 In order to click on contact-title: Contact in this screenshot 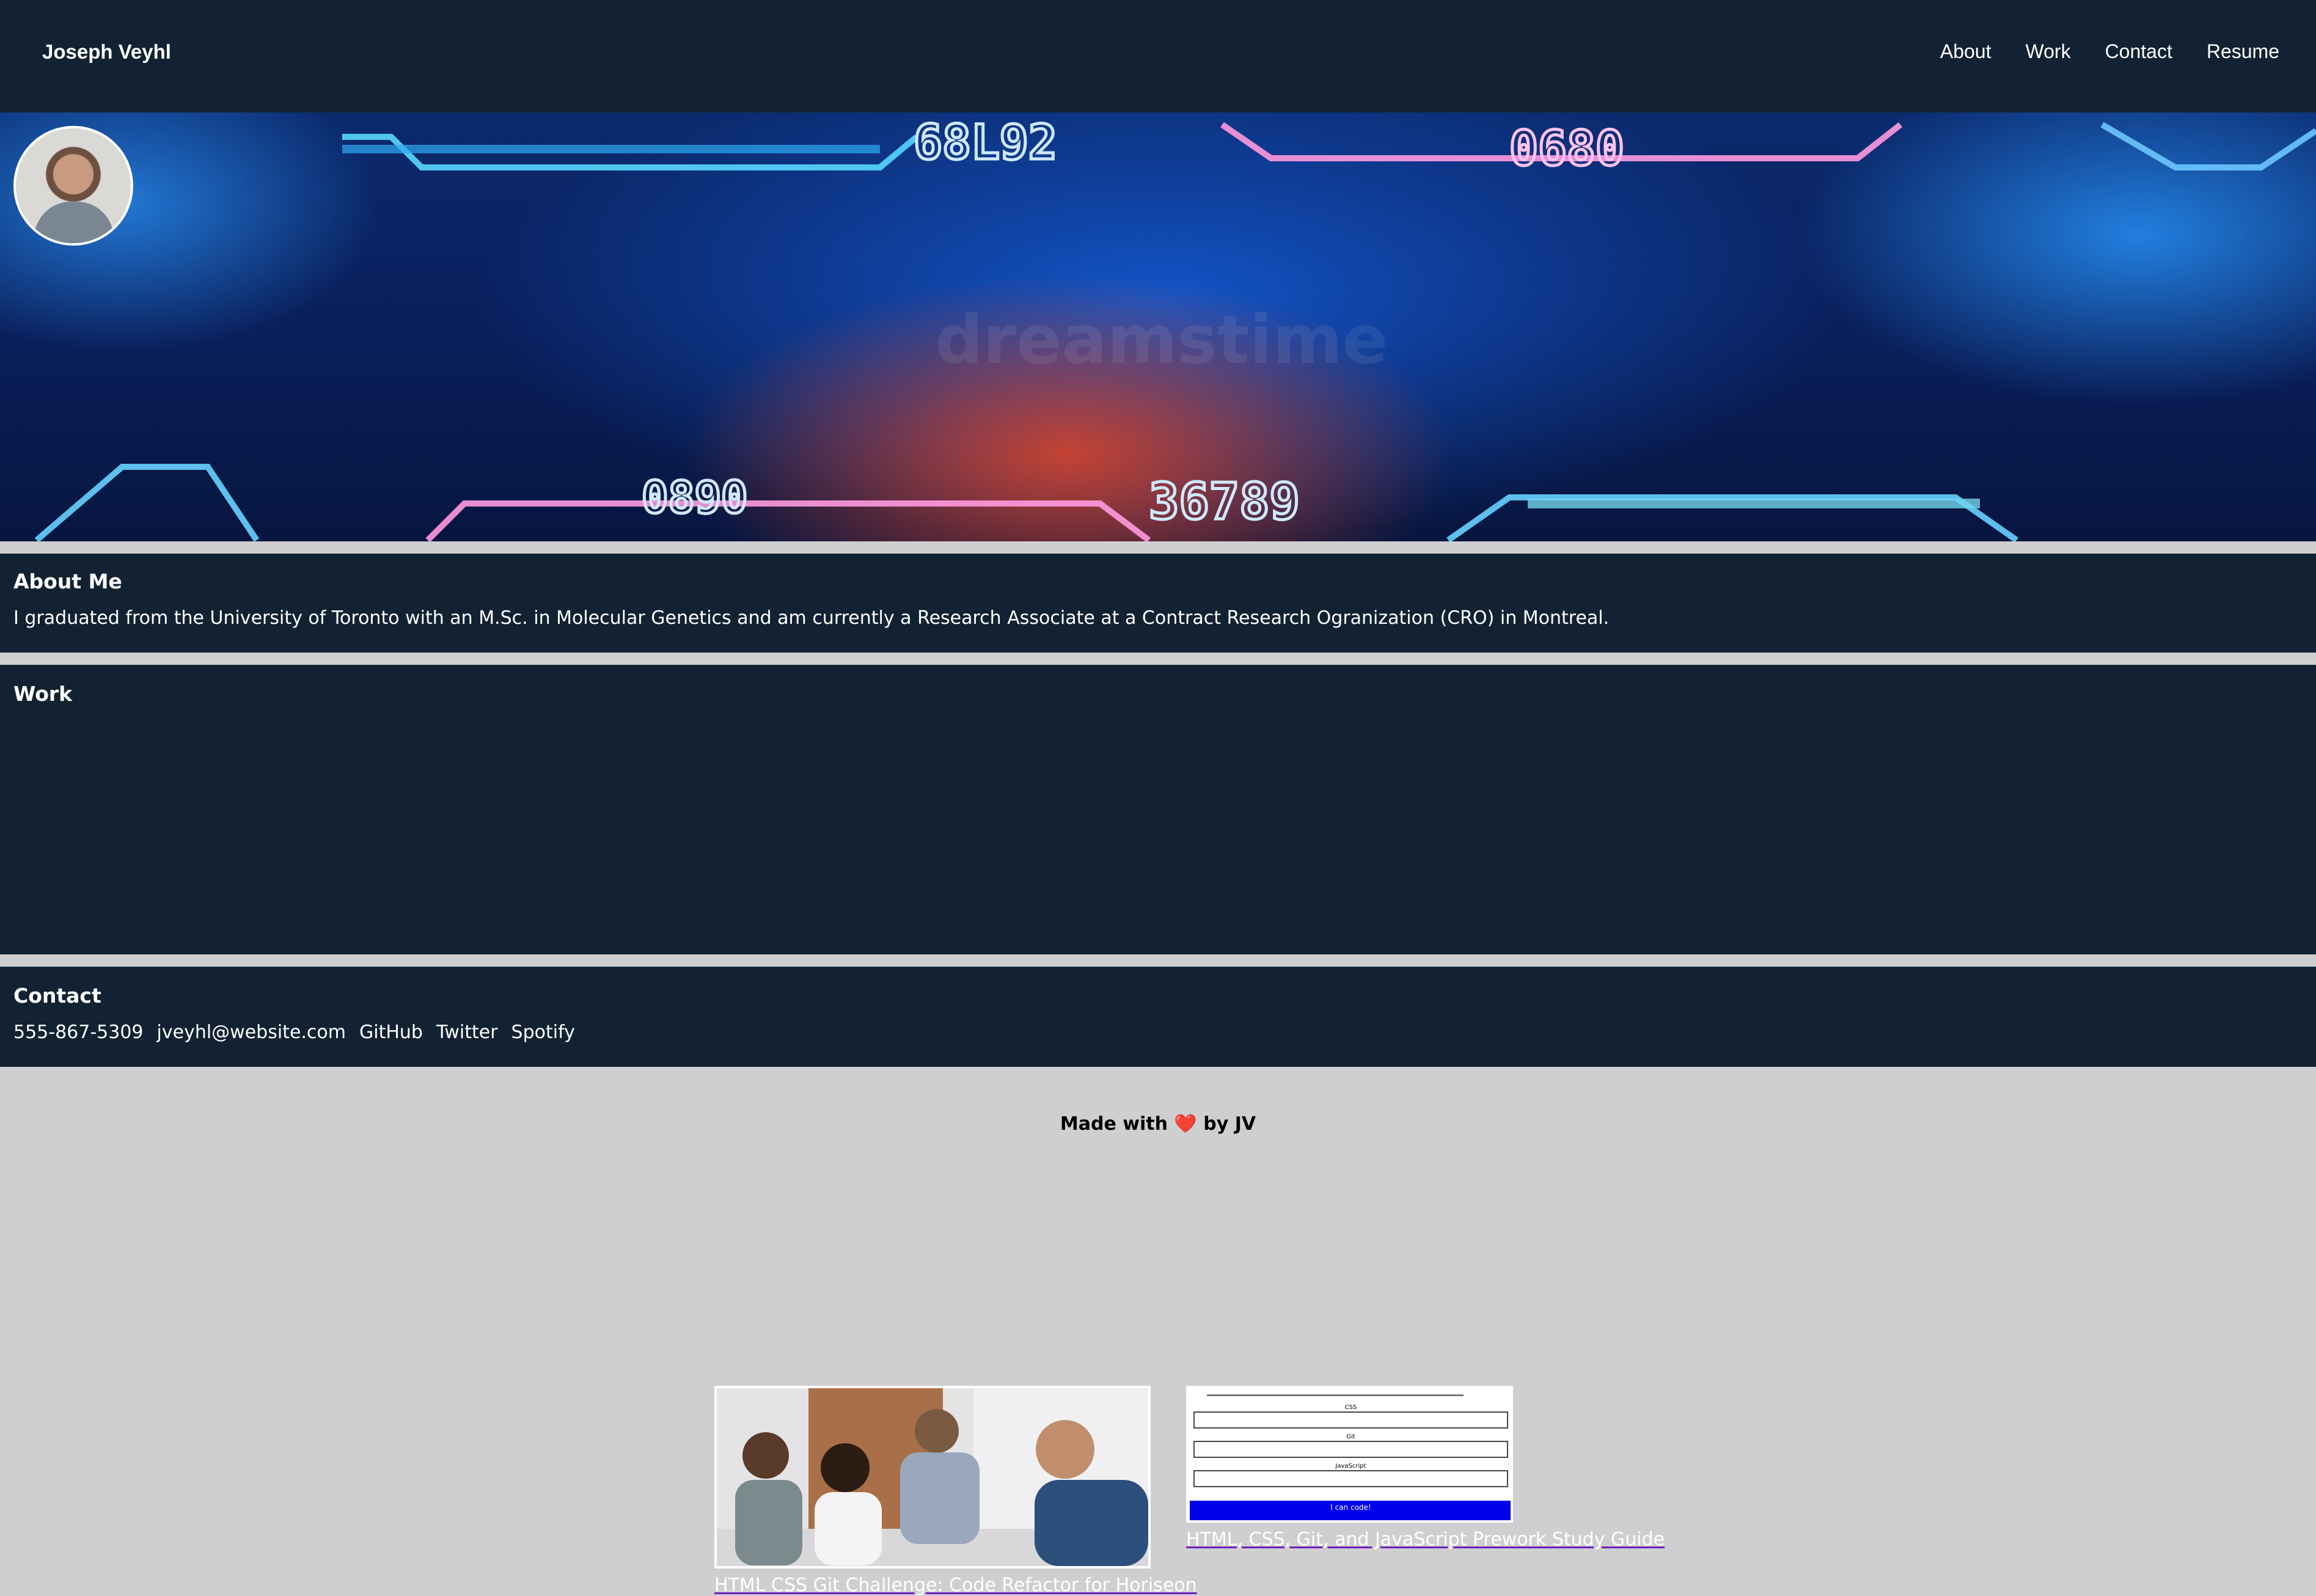, I will do `click(57, 996)`.